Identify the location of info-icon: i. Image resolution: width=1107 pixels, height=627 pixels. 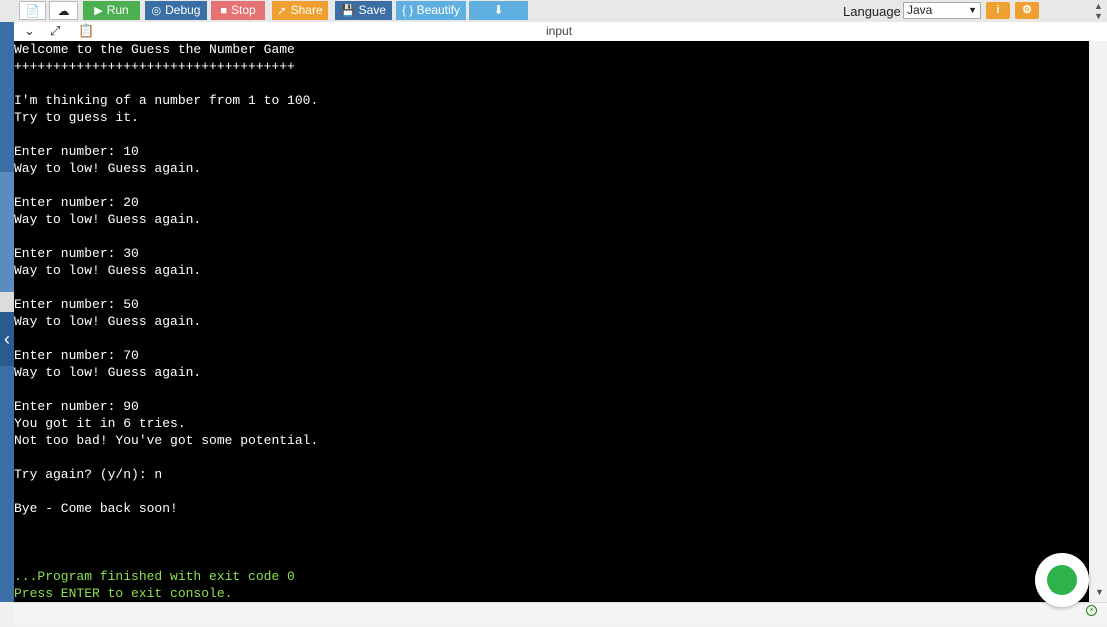
(998, 10).